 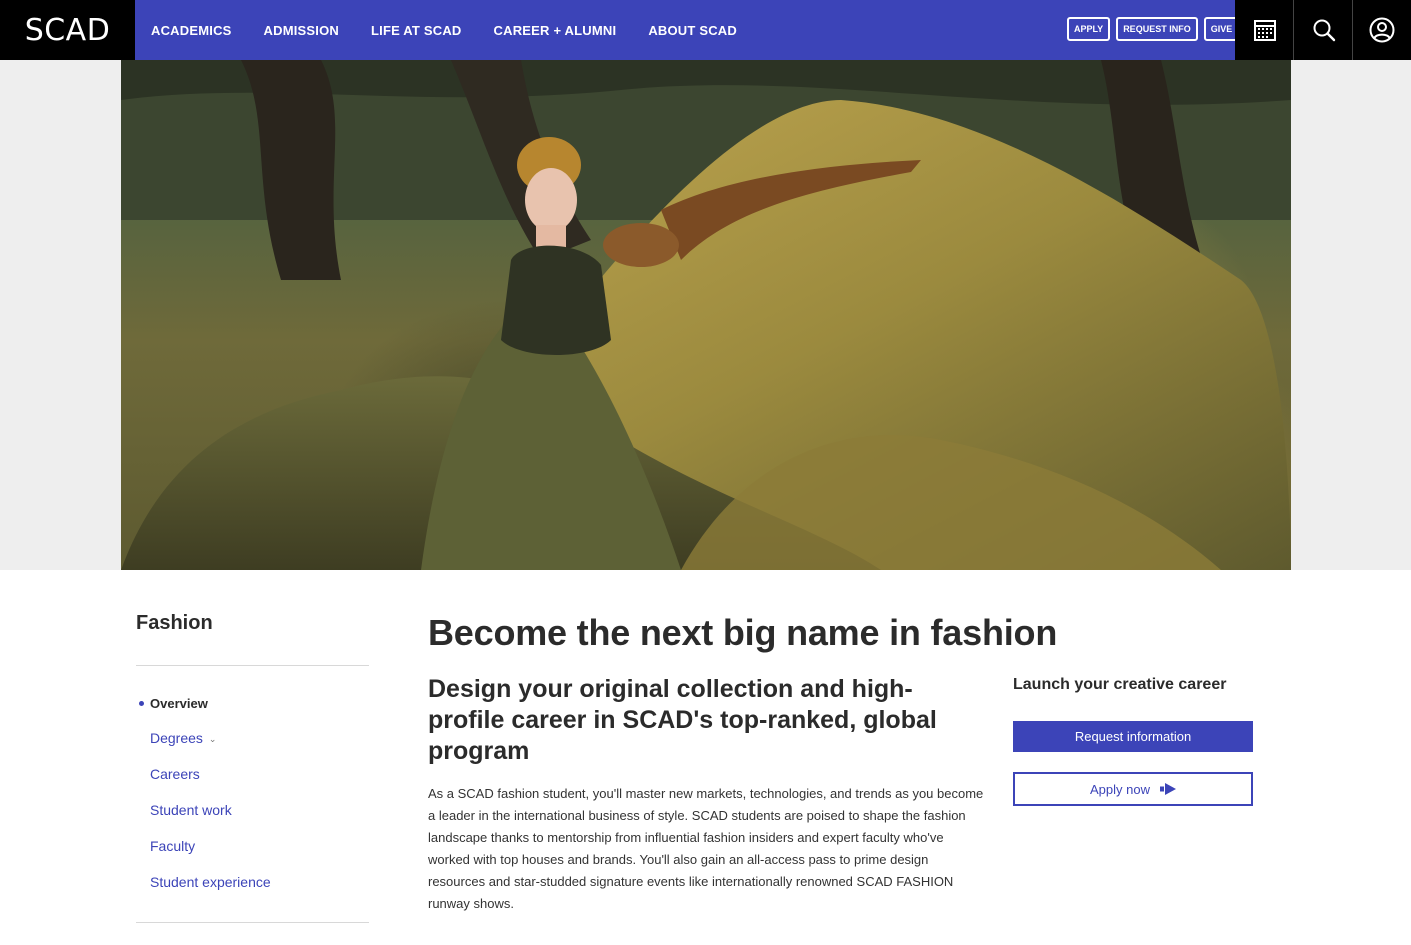 I want to click on header-cta-group: APPLY REQUEST INFO GIVE, so click(x=1156, y=29).